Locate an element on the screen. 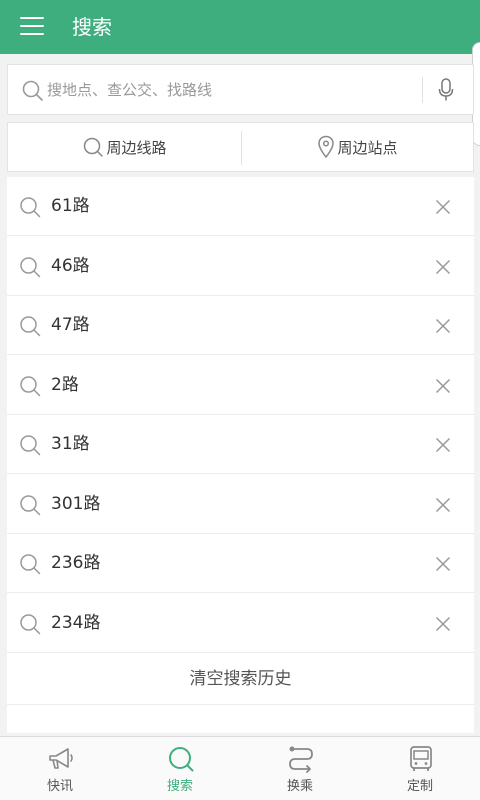 This screenshot has height=800, width=480. app-bar: 搜索 is located at coordinates (240, 27).